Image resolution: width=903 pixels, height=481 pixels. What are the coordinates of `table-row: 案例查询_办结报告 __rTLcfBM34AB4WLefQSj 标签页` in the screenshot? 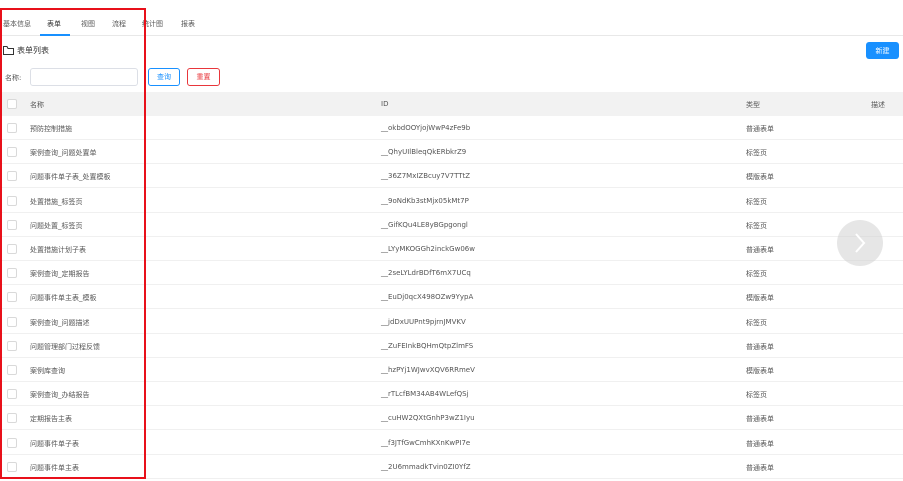 It's located at (451, 394).